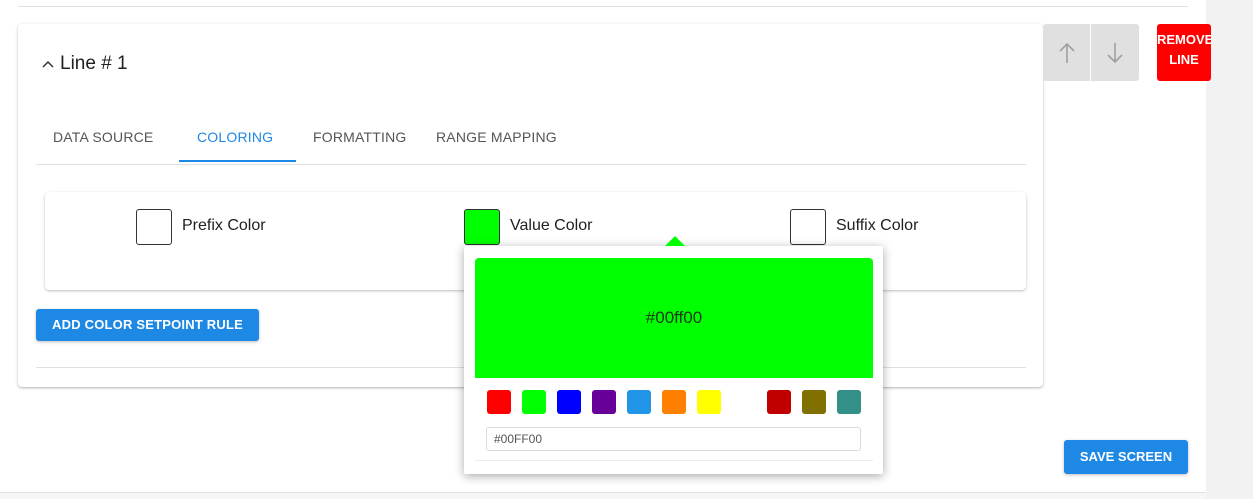 The image size is (1253, 499). What do you see at coordinates (147, 325) in the screenshot?
I see `add-color-setpoint-rule-button: ADD COLOR SETPOINT RULE` at bounding box center [147, 325].